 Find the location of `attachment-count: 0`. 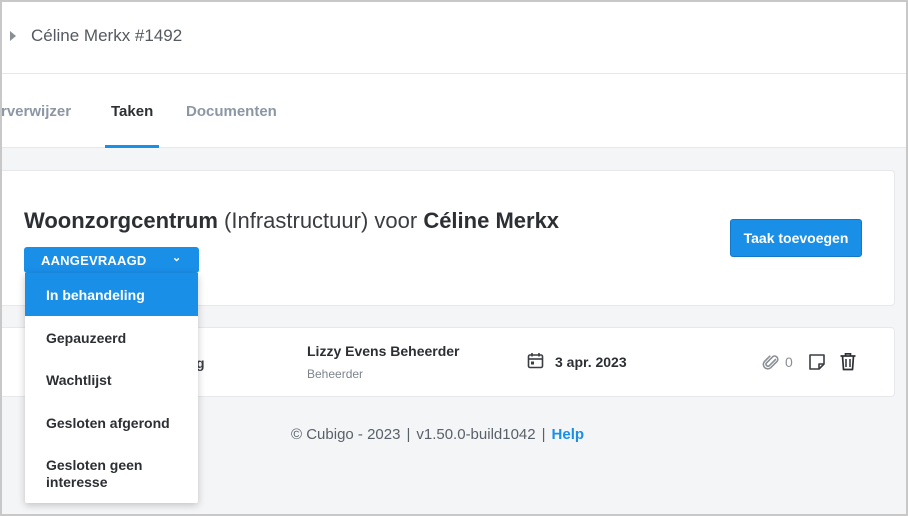

attachment-count: 0 is located at coordinates (789, 362).